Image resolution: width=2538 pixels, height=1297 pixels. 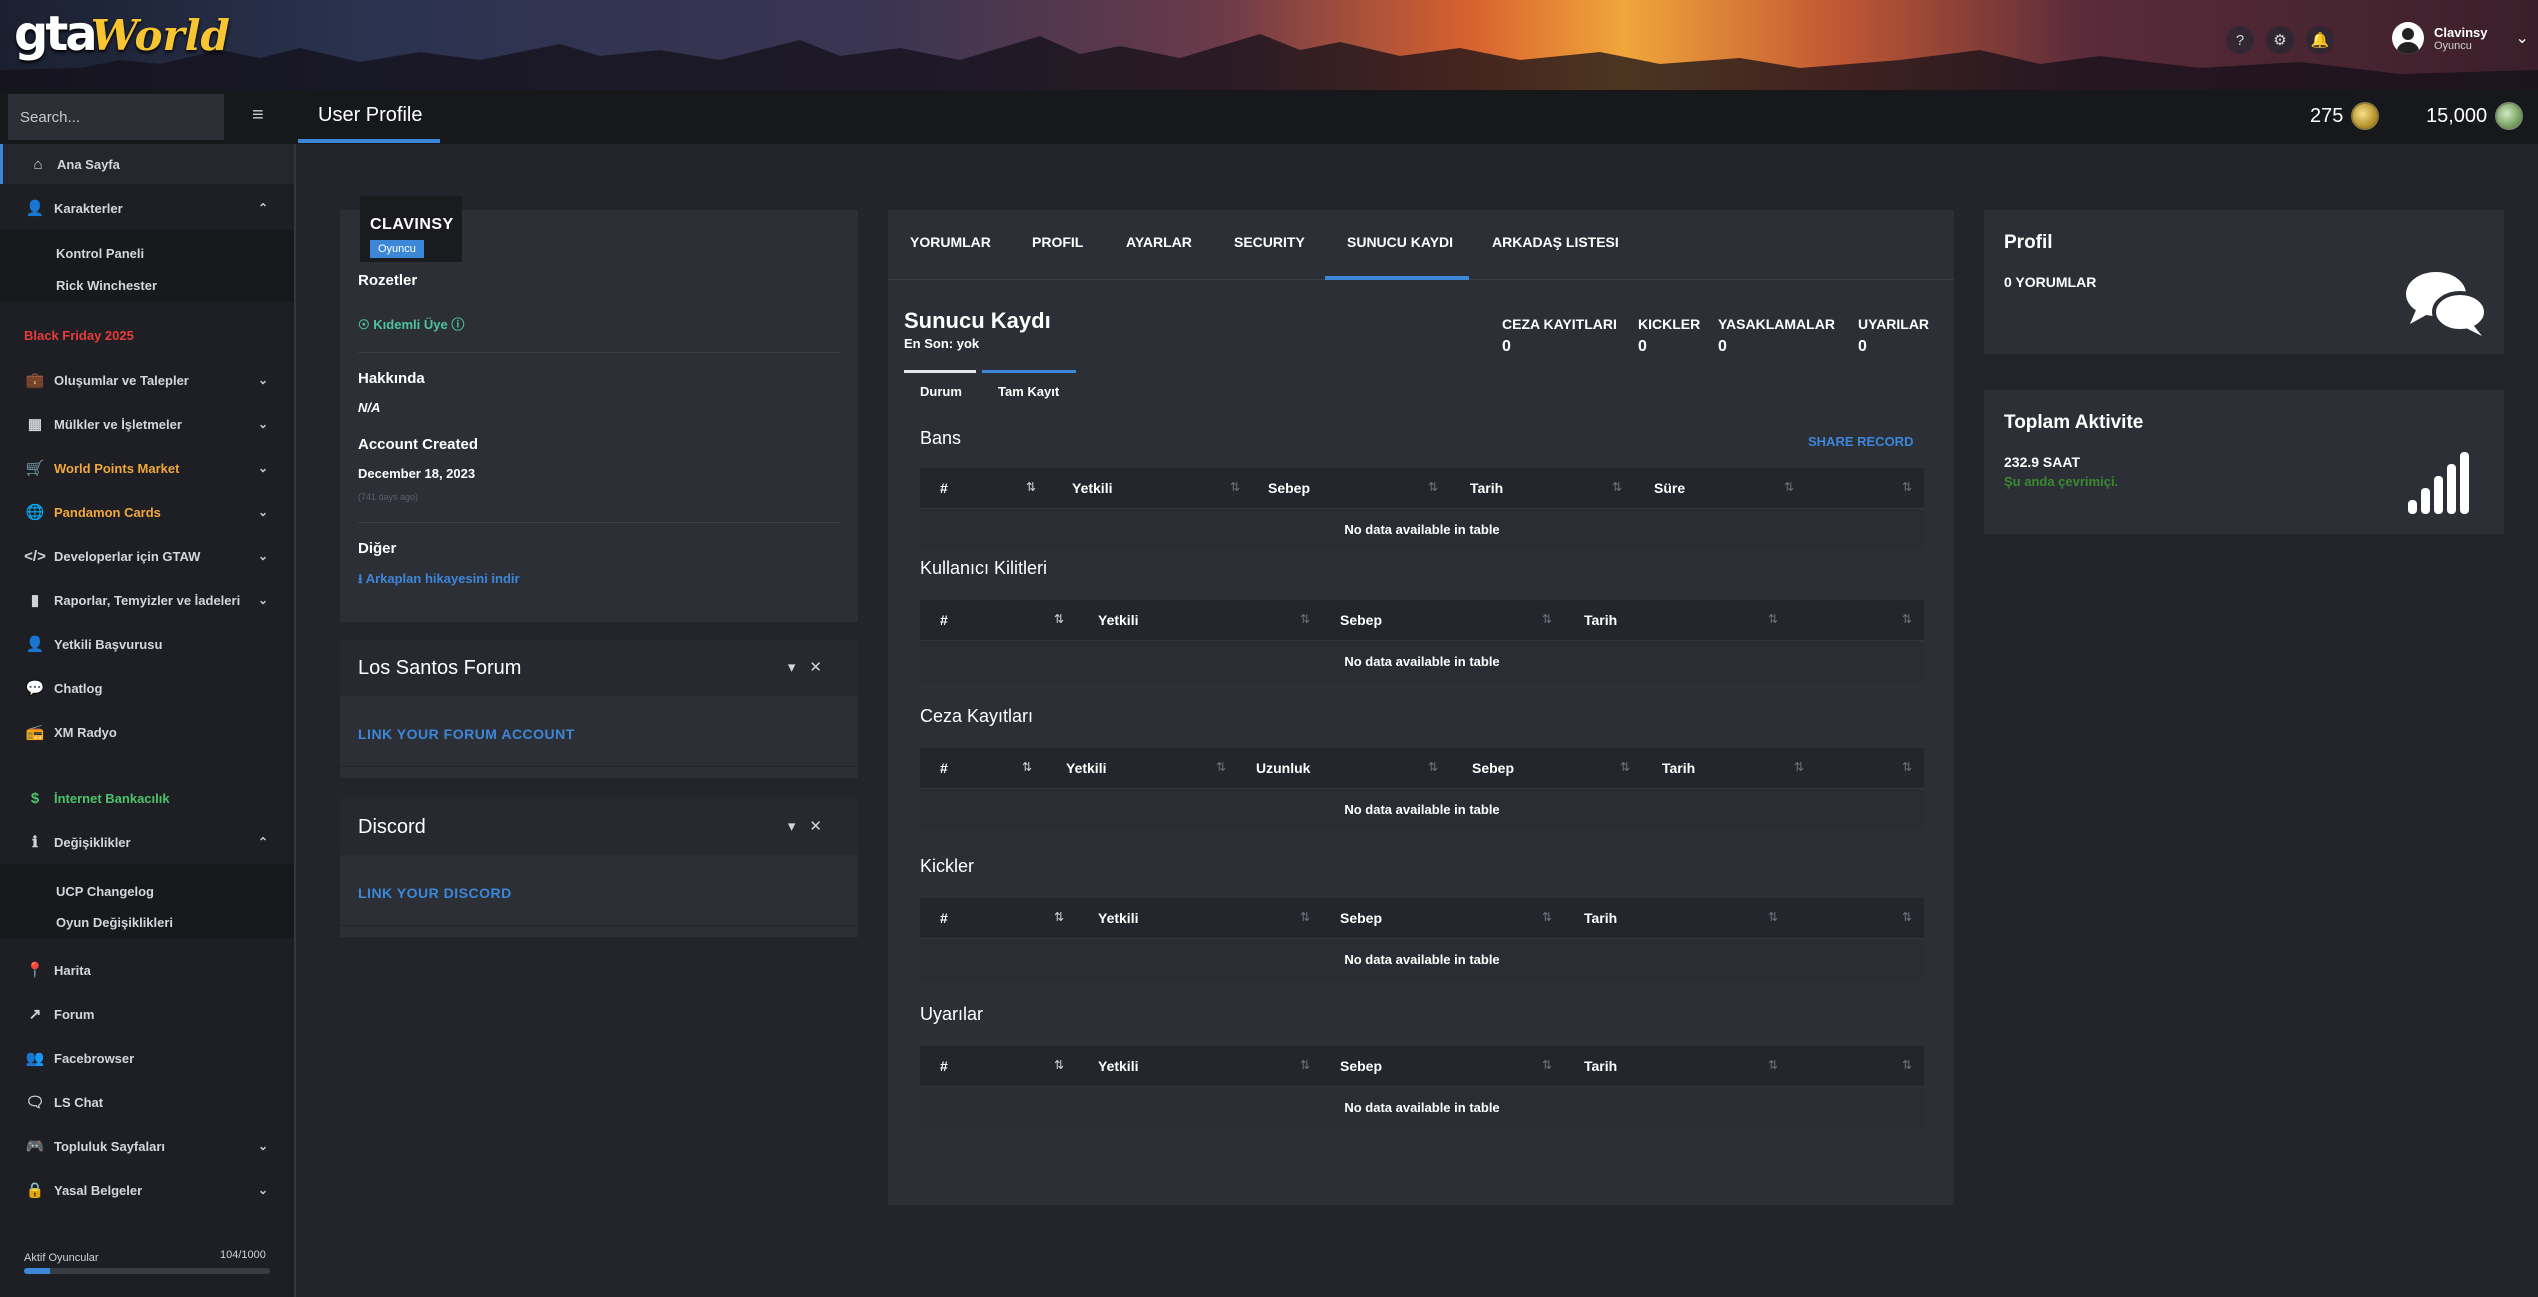 I want to click on tab-profil: PROFIL, so click(x=1057, y=242).